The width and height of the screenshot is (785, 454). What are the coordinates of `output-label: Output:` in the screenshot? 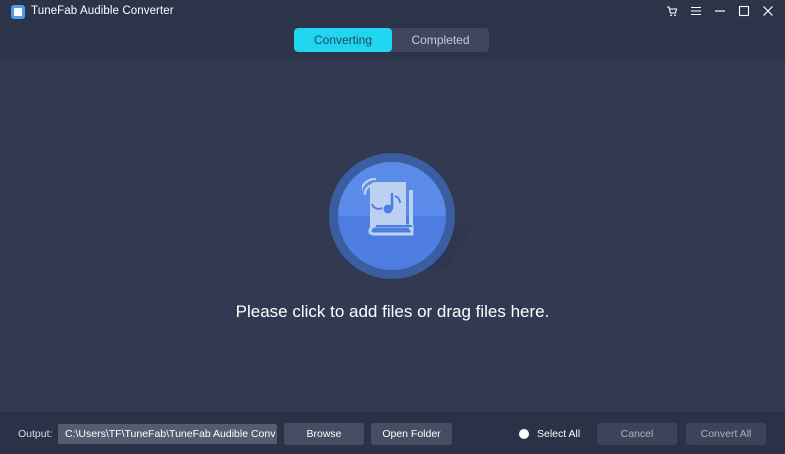 It's located at (35, 434).